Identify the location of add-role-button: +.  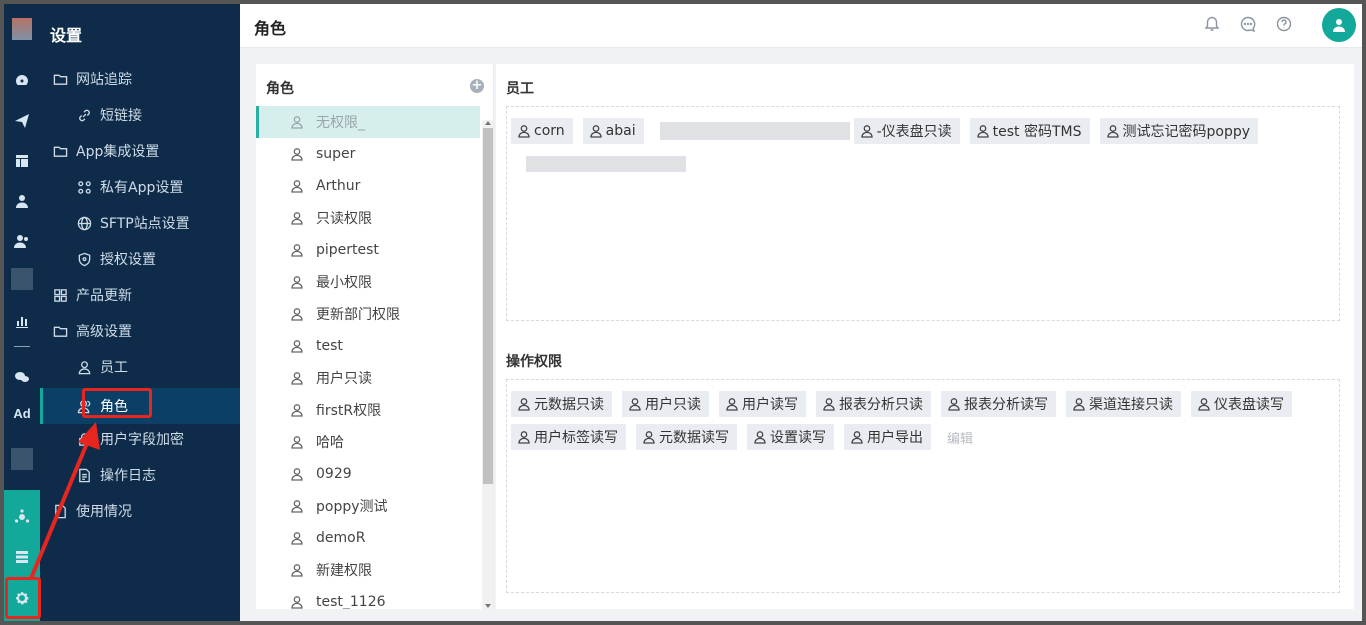
(477, 86).